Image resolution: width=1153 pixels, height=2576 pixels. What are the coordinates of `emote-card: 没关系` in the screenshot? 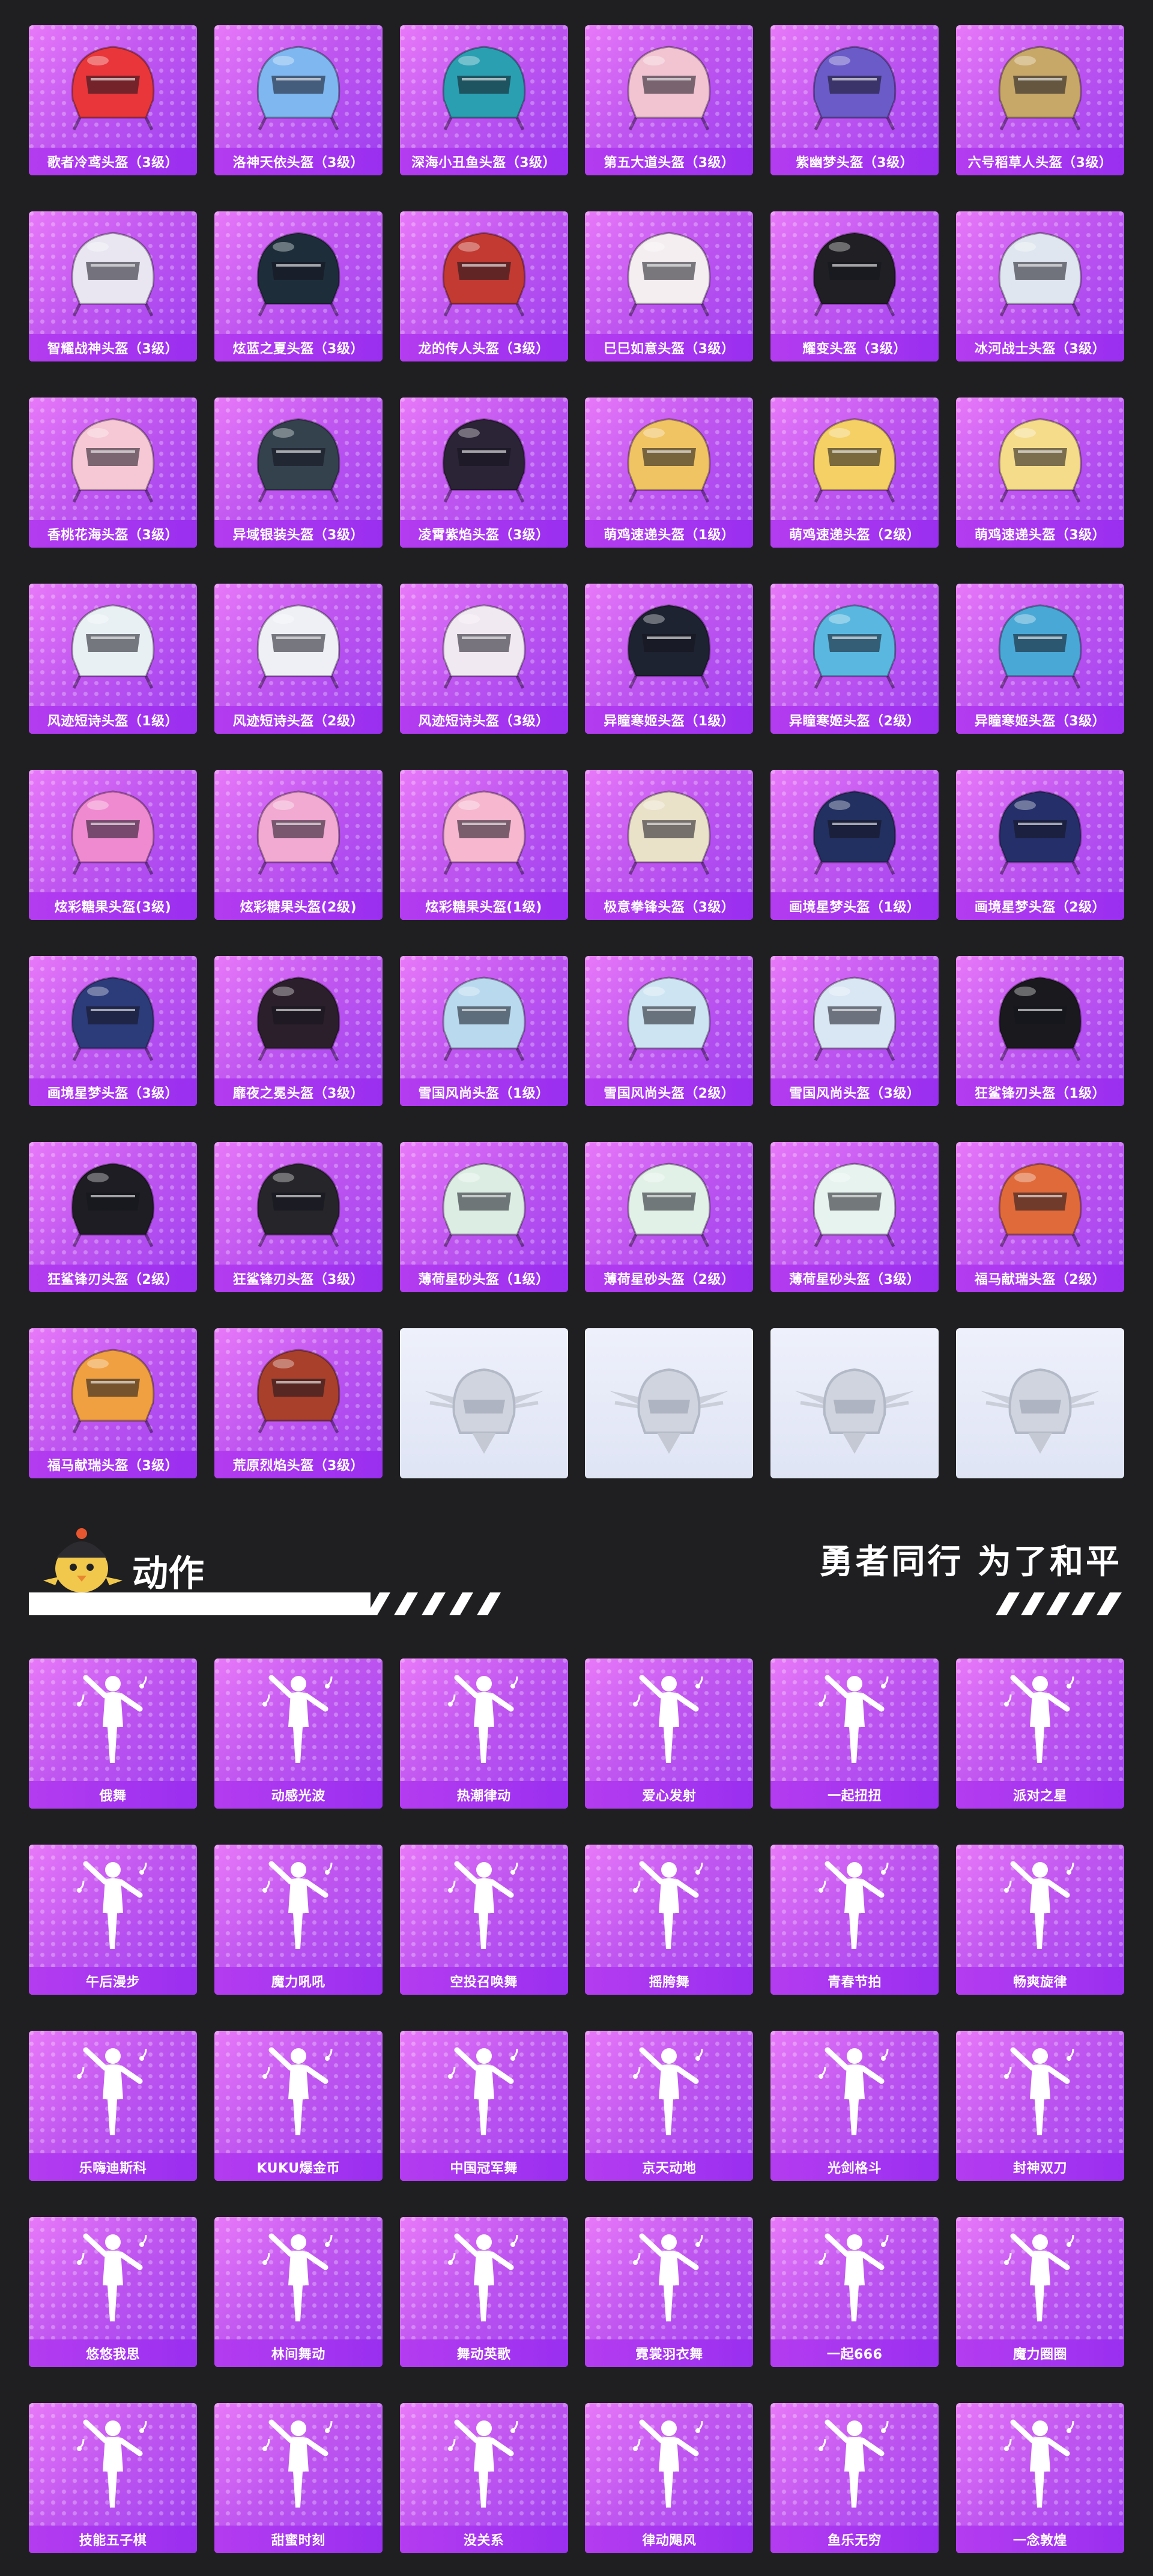 It's located at (483, 2478).